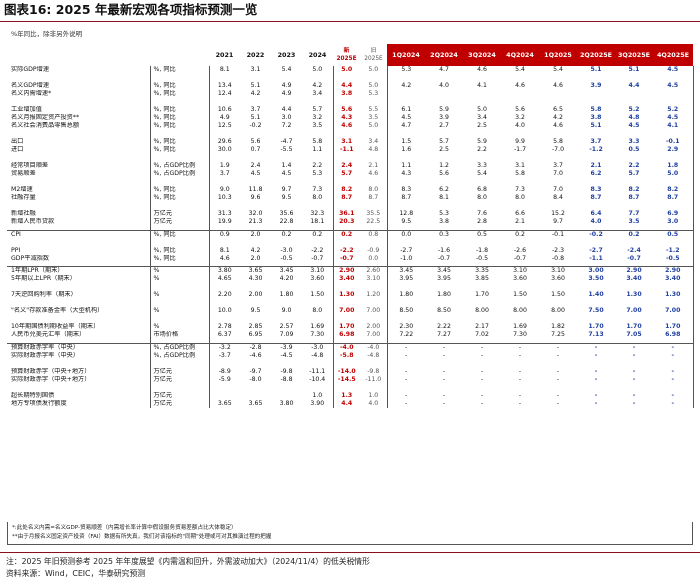 Image resolution: width=700 pixels, height=582 pixels. I want to click on year-value: 31.3, so click(224, 213).